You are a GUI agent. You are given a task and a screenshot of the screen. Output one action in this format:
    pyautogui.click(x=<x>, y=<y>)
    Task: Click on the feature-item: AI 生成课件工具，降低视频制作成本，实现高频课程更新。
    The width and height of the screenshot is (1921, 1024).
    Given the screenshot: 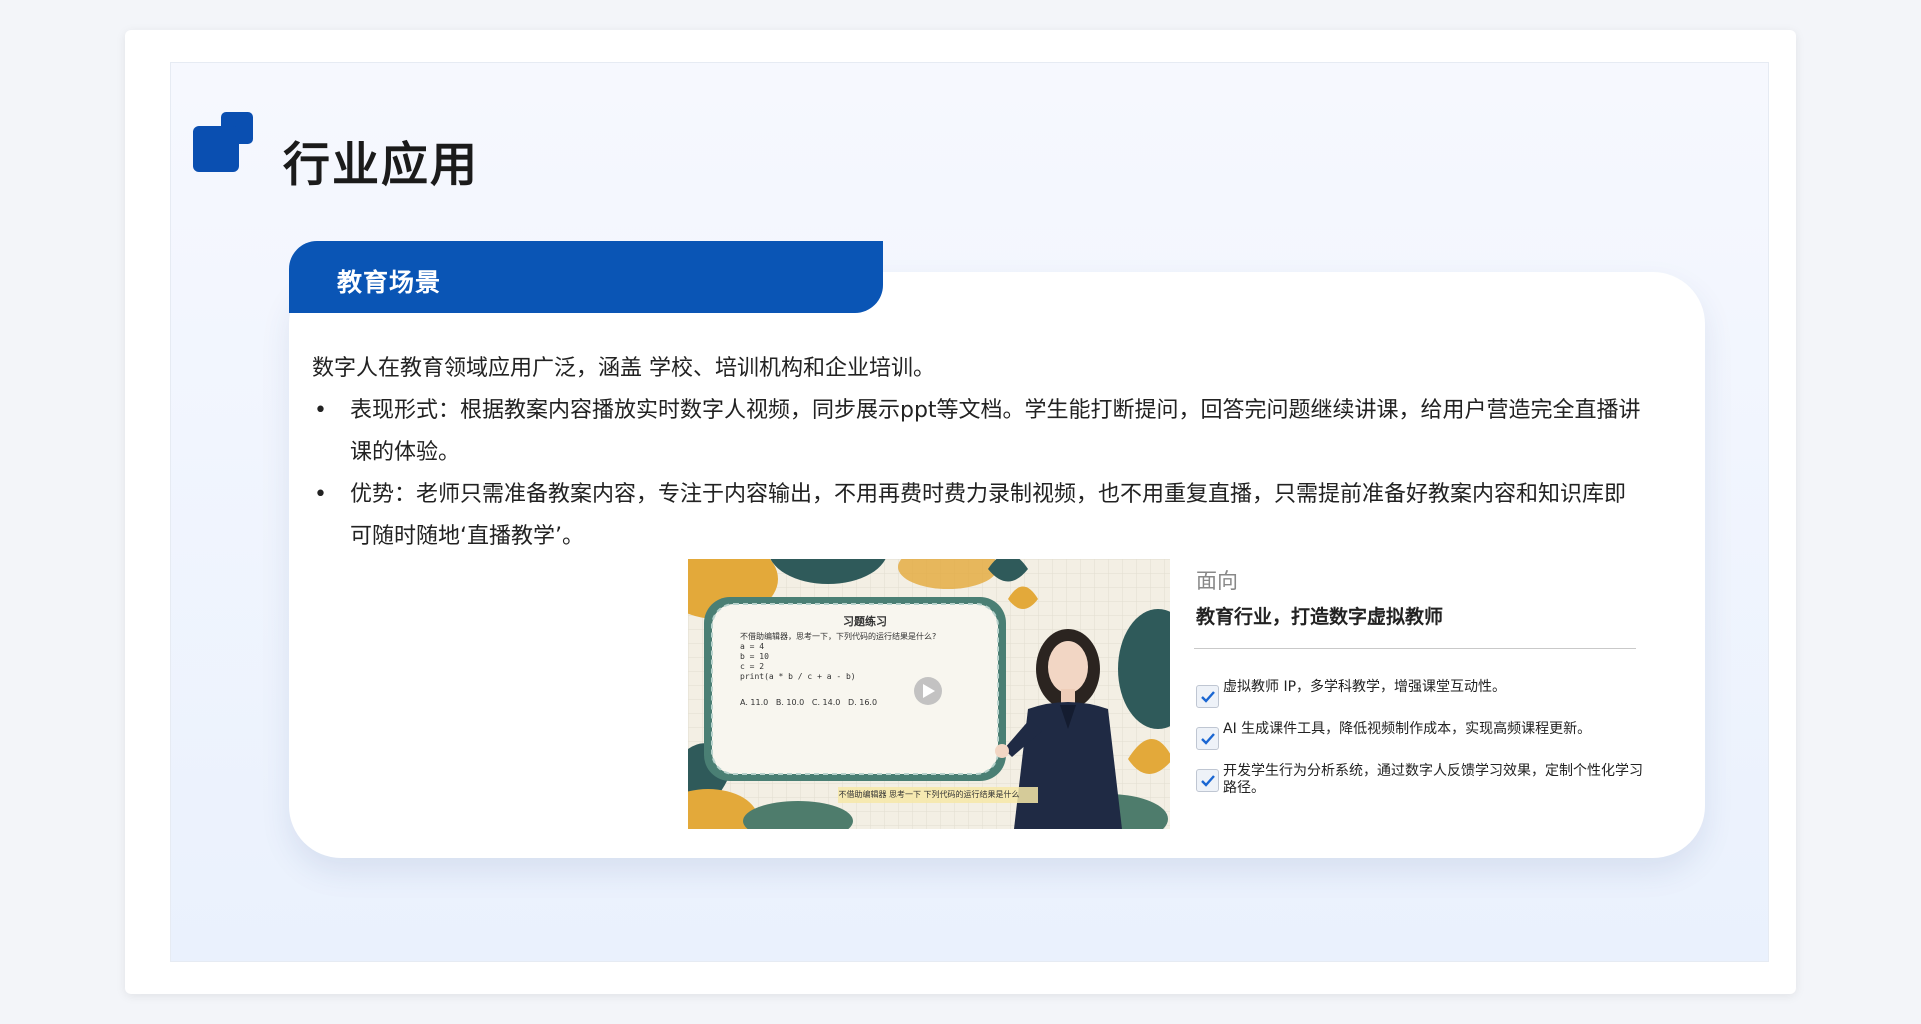 What is the action you would take?
    pyautogui.click(x=1424, y=735)
    